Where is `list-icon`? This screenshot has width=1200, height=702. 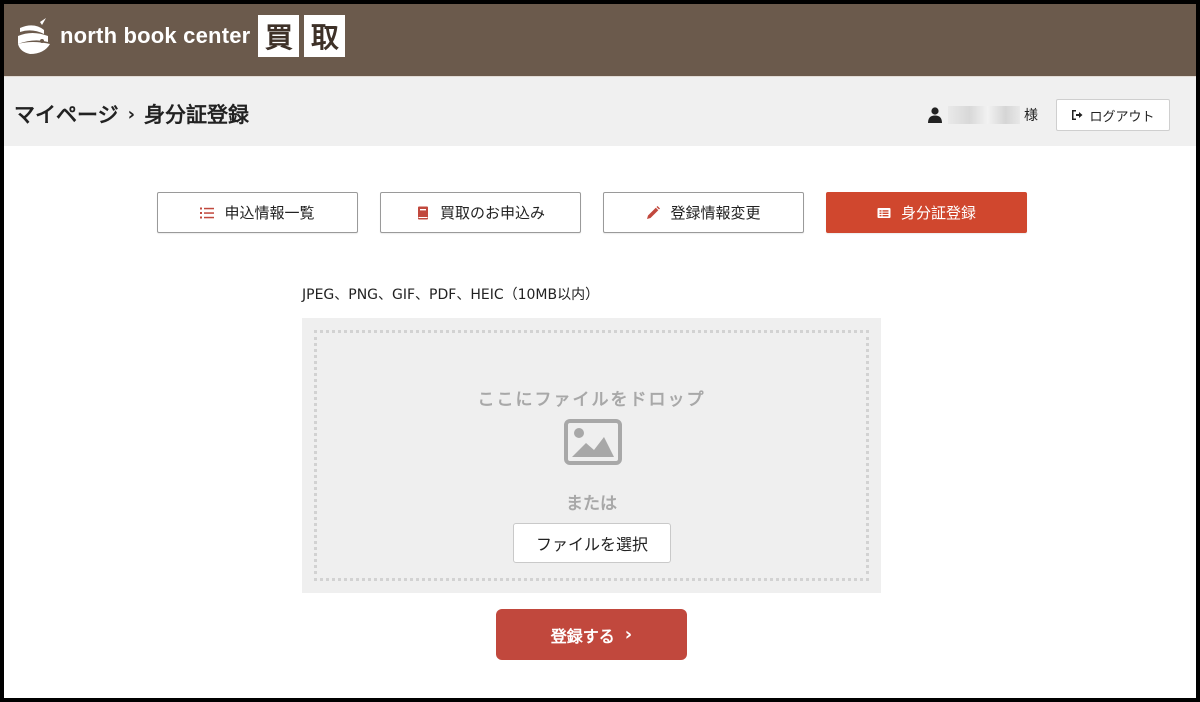 list-icon is located at coordinates (207, 212).